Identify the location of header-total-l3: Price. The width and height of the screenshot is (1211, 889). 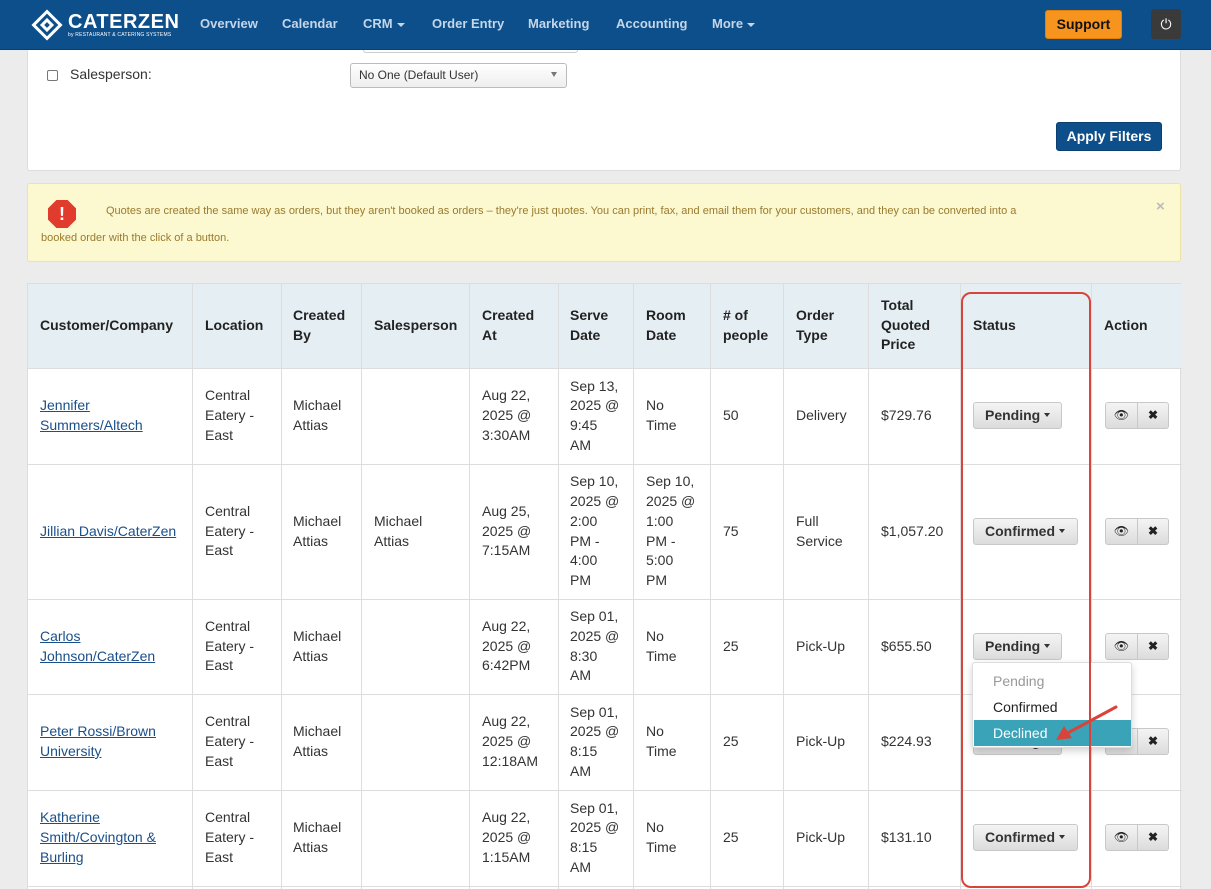
(898, 344).